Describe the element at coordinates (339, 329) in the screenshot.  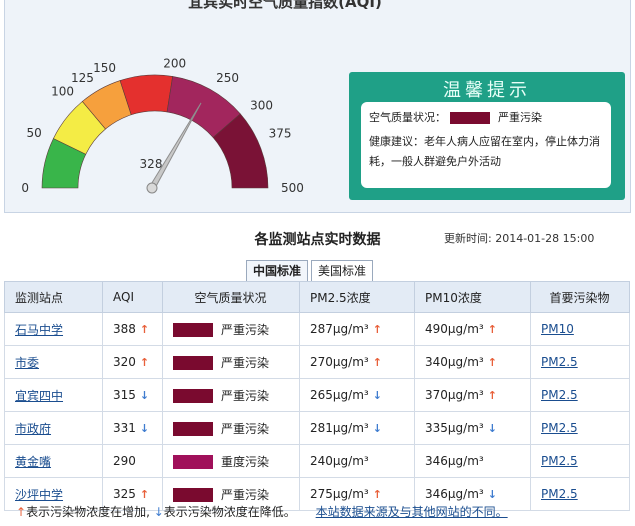
I see `pm25-value: 287μg/m³` at that location.